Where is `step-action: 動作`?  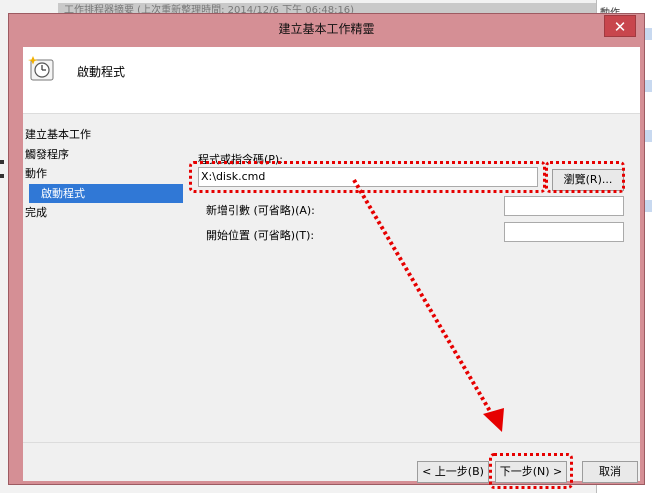
step-action: 動作 is located at coordinates (103, 174).